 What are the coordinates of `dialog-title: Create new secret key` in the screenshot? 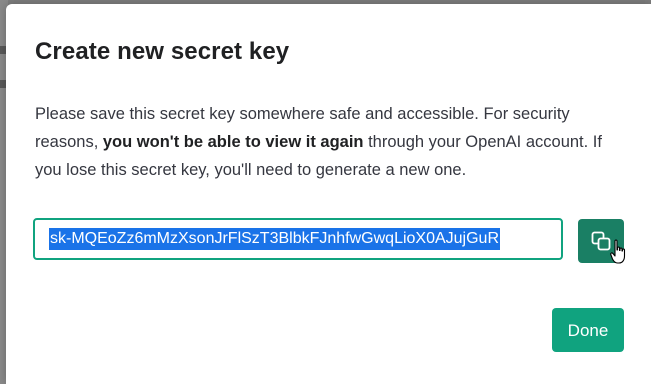 It's located at (162, 51).